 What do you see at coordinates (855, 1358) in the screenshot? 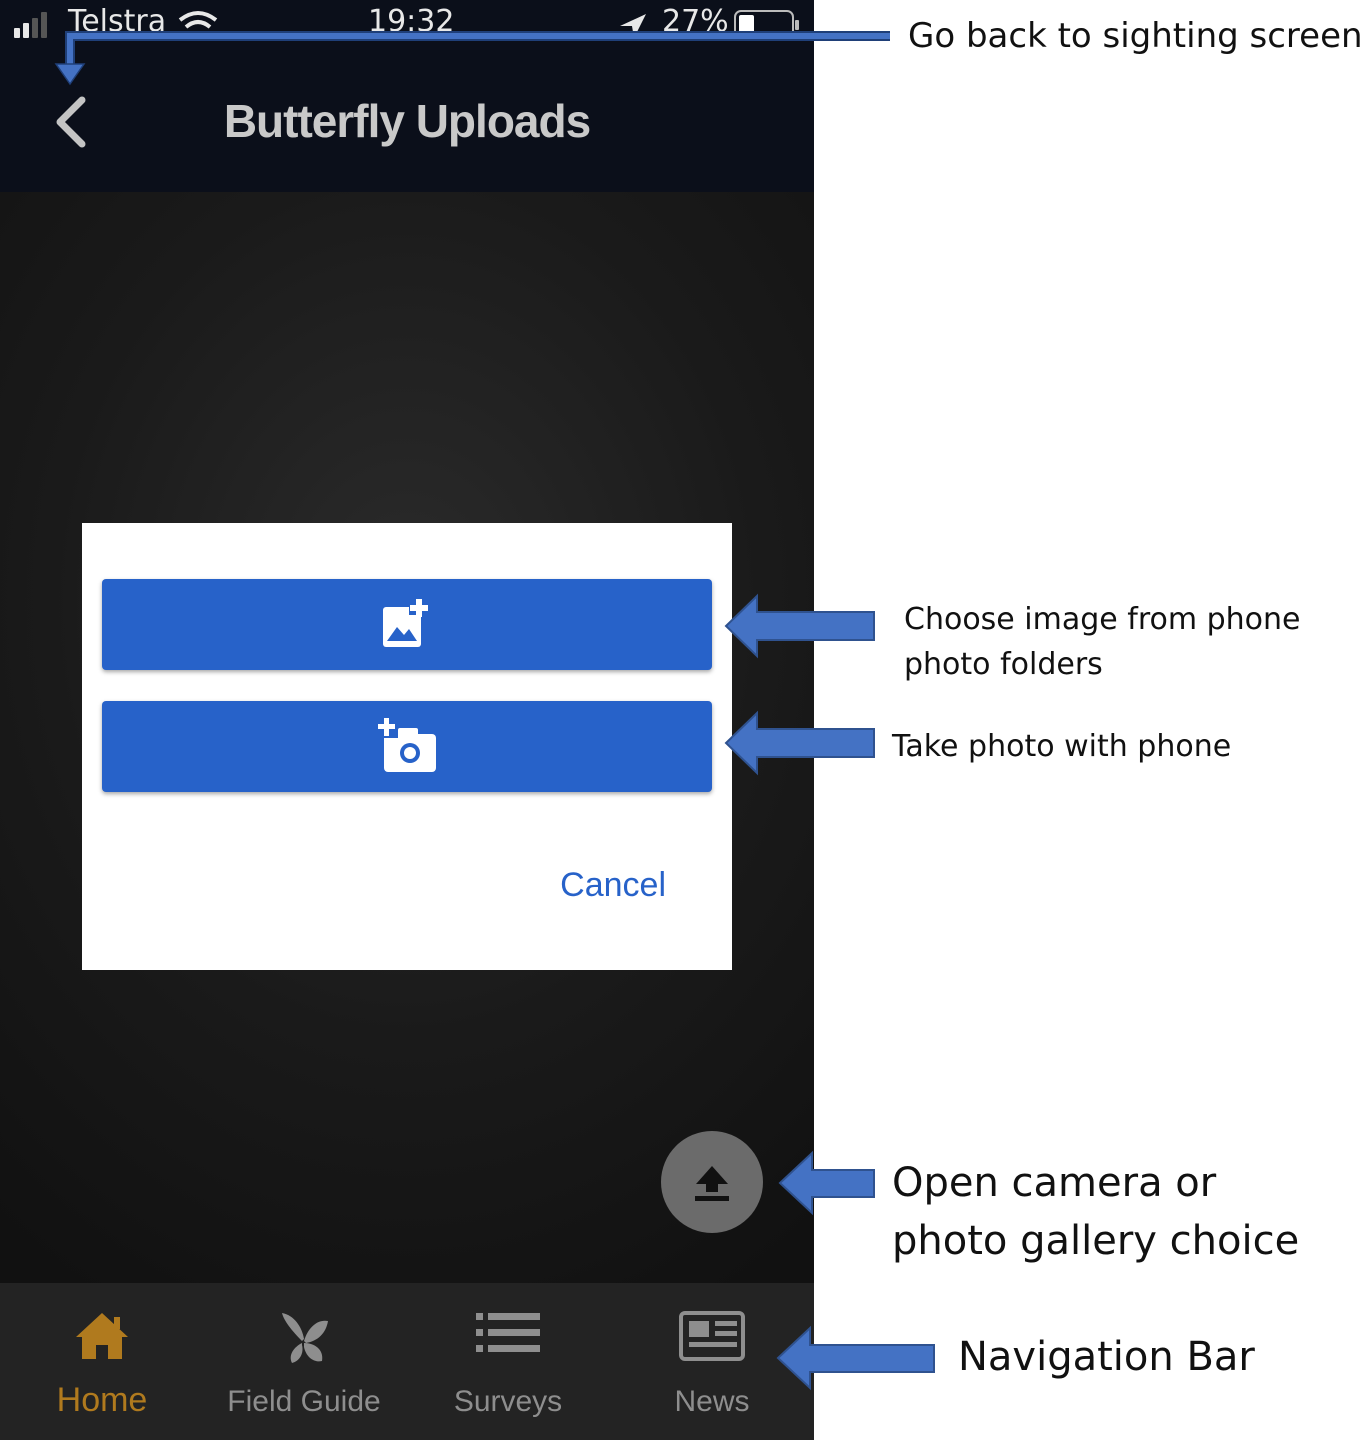
I see `nav-annotation-arrow` at bounding box center [855, 1358].